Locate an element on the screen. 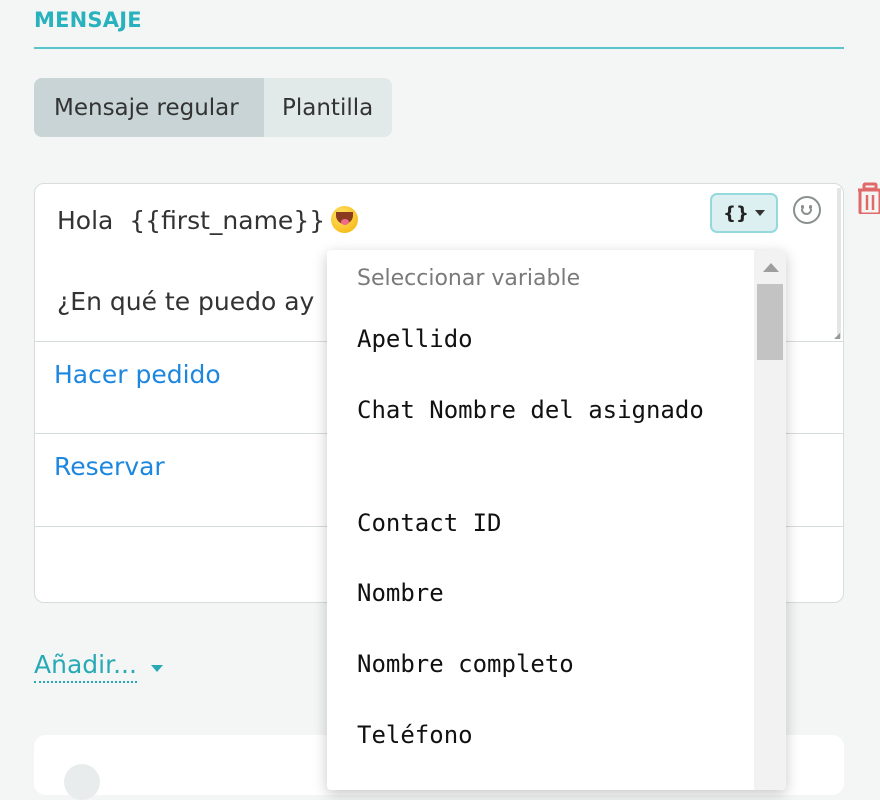 Image resolution: width=880 pixels, height=800 pixels. grinning-tongue-emoji-icon is located at coordinates (345, 219).